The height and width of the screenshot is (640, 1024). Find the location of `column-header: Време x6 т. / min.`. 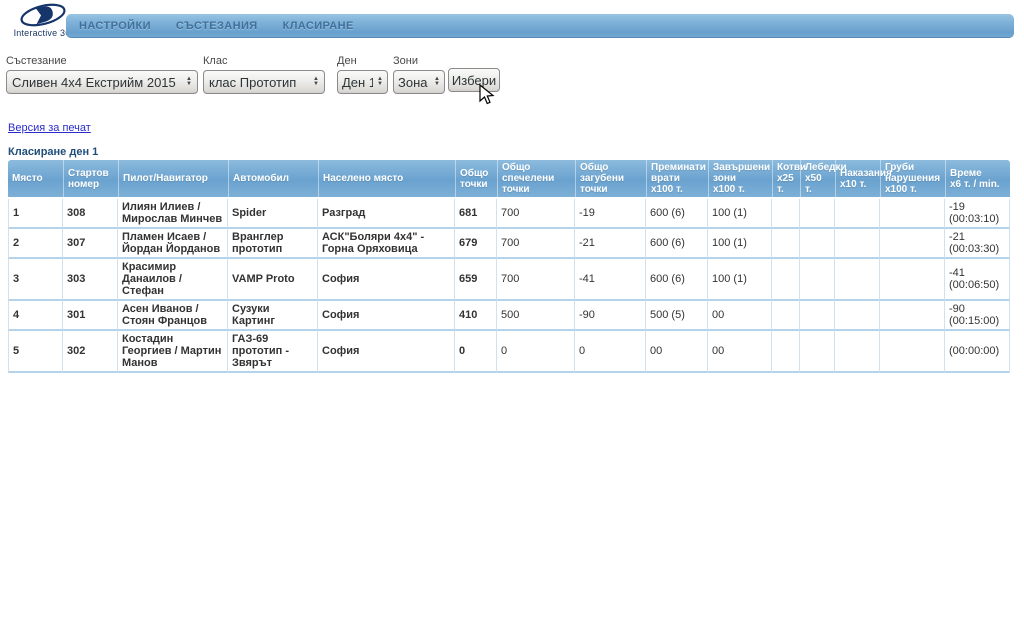

column-header: Време x6 т. / min. is located at coordinates (977, 179).